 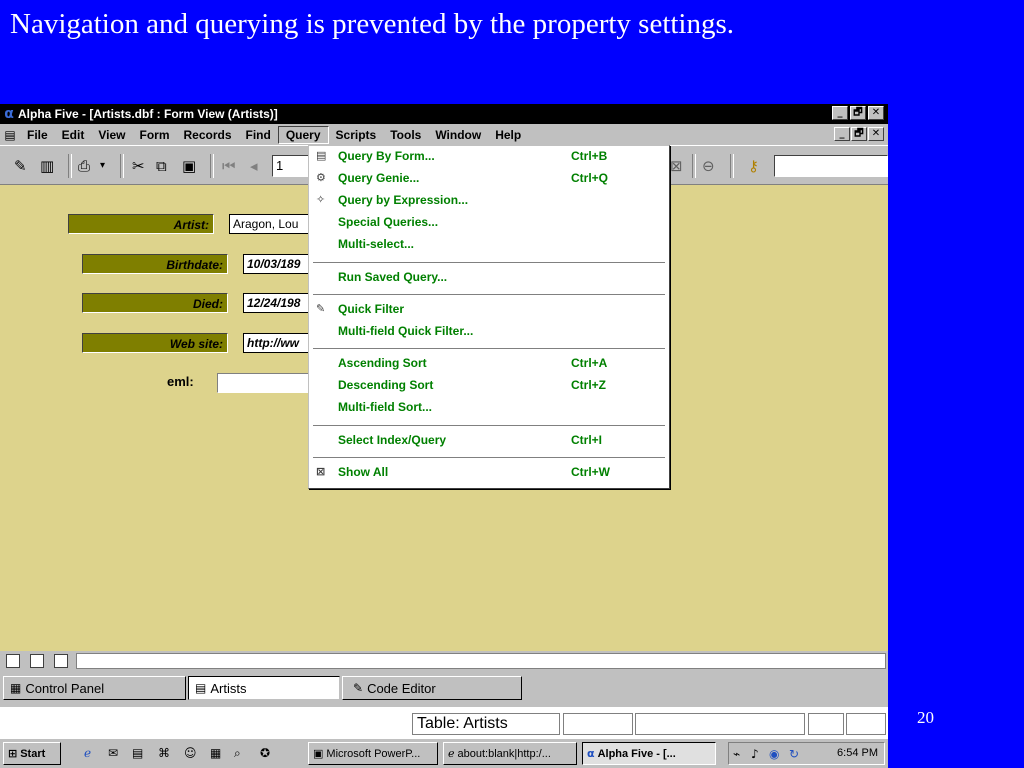 What do you see at coordinates (137, 753) in the screenshot?
I see `notepad-icon: ▤` at bounding box center [137, 753].